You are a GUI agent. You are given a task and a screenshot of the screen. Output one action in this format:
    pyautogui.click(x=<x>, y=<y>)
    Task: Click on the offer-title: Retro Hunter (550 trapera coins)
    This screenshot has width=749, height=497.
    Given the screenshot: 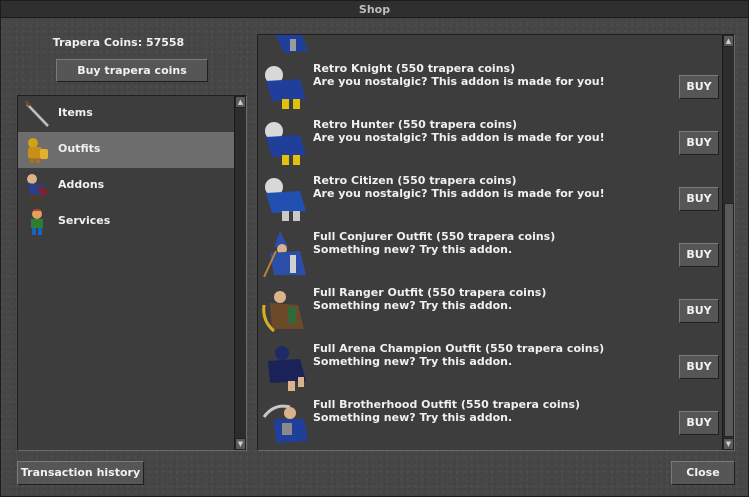 What is the action you would take?
    pyautogui.click(x=415, y=124)
    